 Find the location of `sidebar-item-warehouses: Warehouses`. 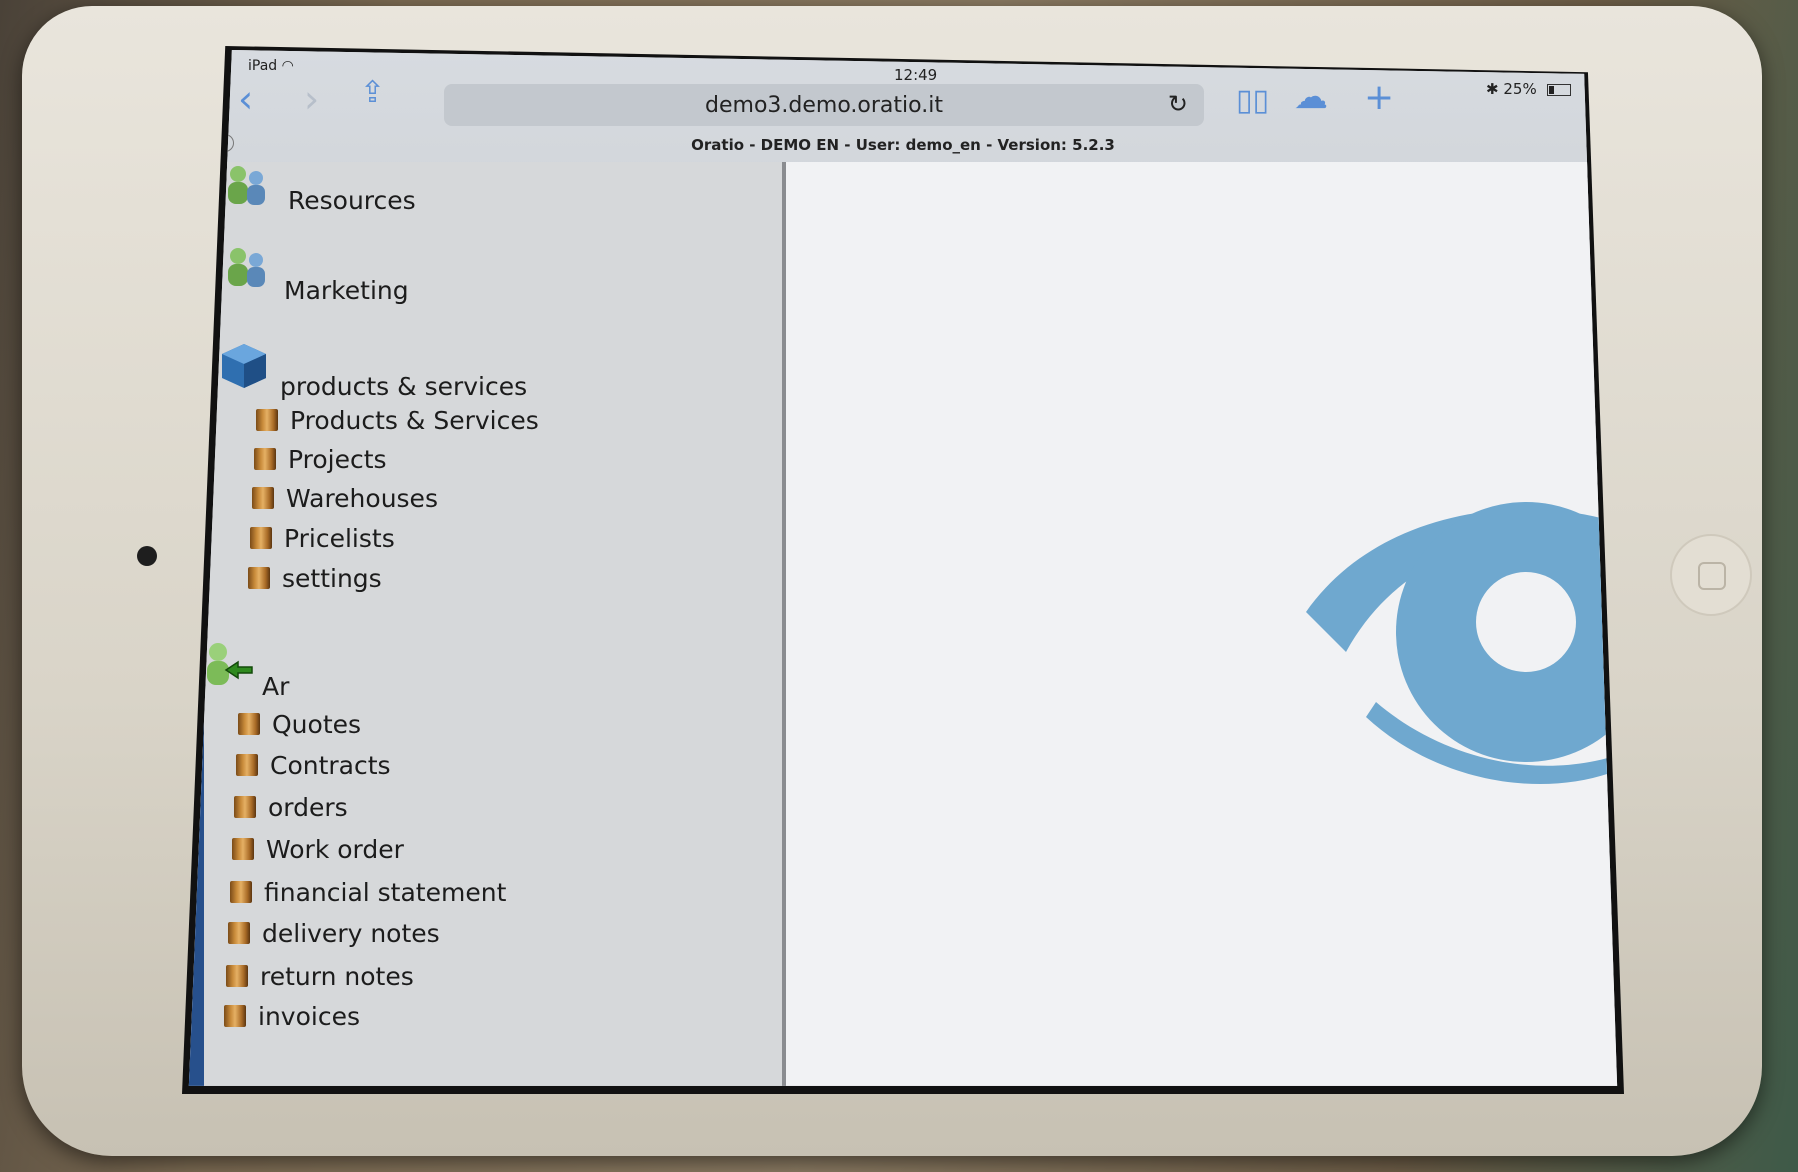

sidebar-item-warehouses: Warehouses is located at coordinates (345, 498).